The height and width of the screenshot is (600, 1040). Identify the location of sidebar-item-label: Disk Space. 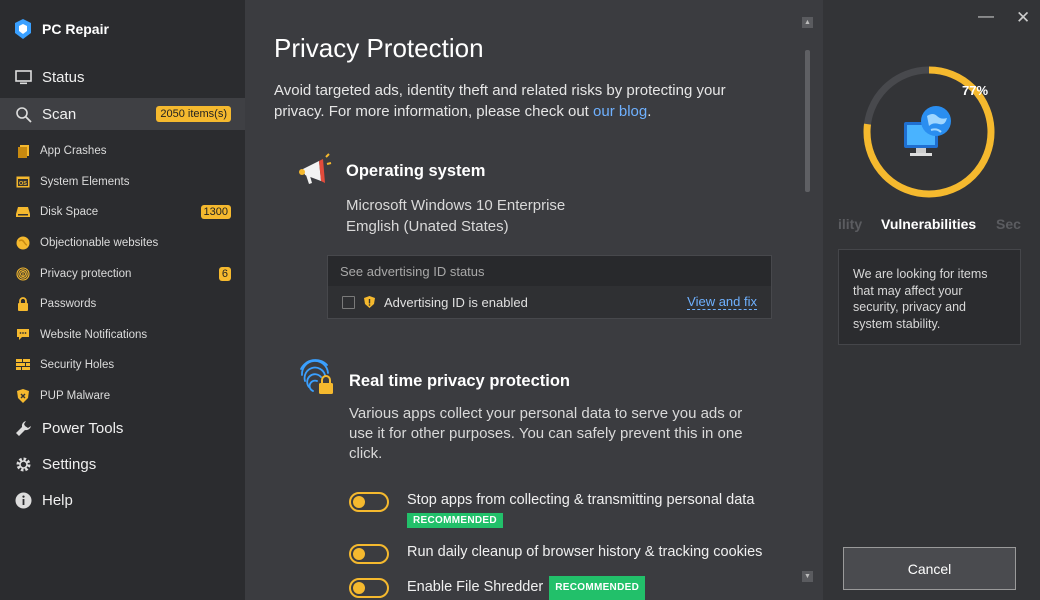
(69, 212).